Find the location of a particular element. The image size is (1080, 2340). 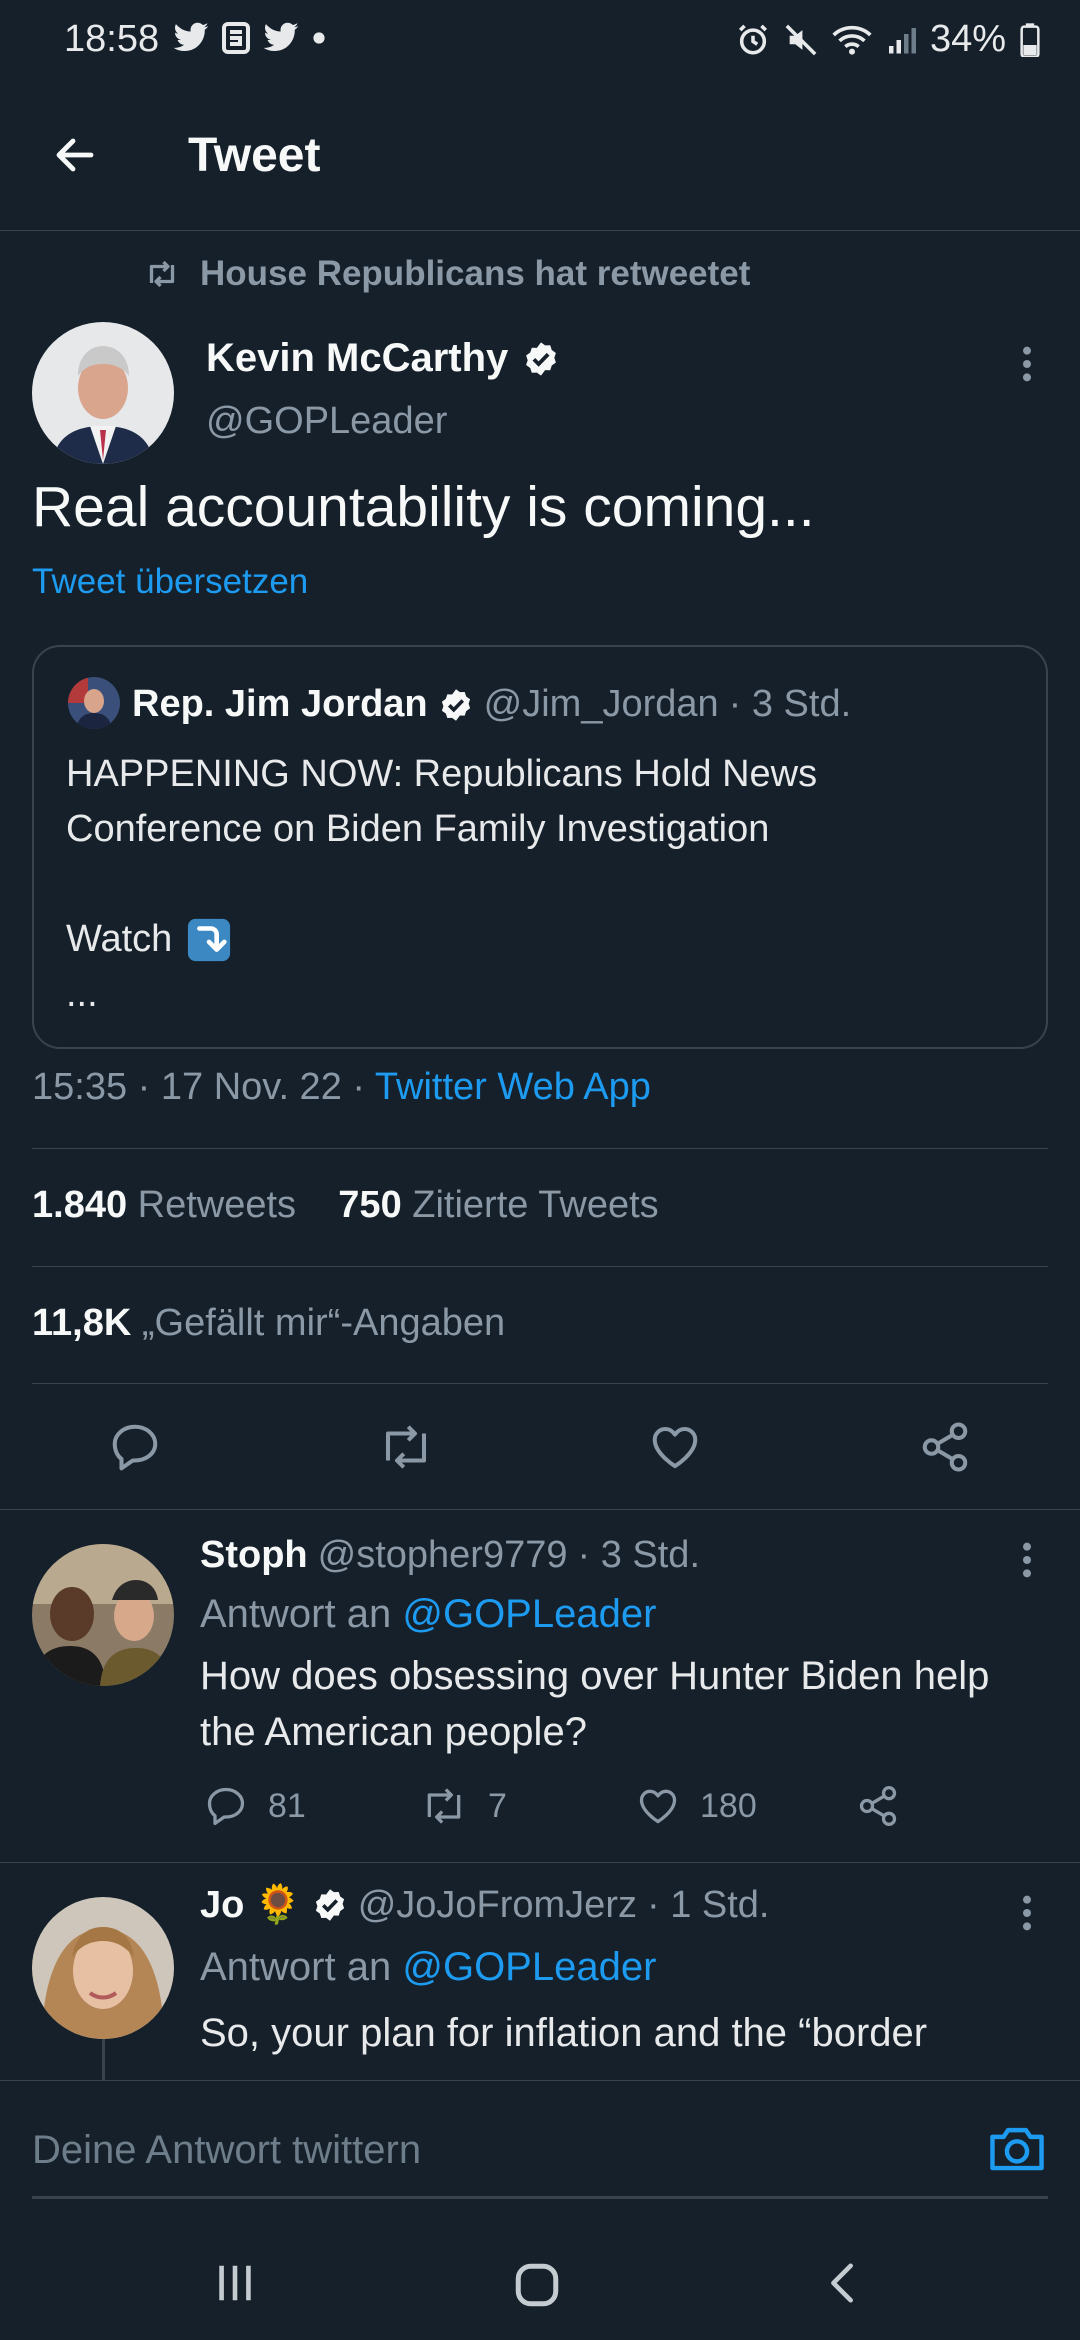

quote-time: · 3 Std. is located at coordinates (790, 704).